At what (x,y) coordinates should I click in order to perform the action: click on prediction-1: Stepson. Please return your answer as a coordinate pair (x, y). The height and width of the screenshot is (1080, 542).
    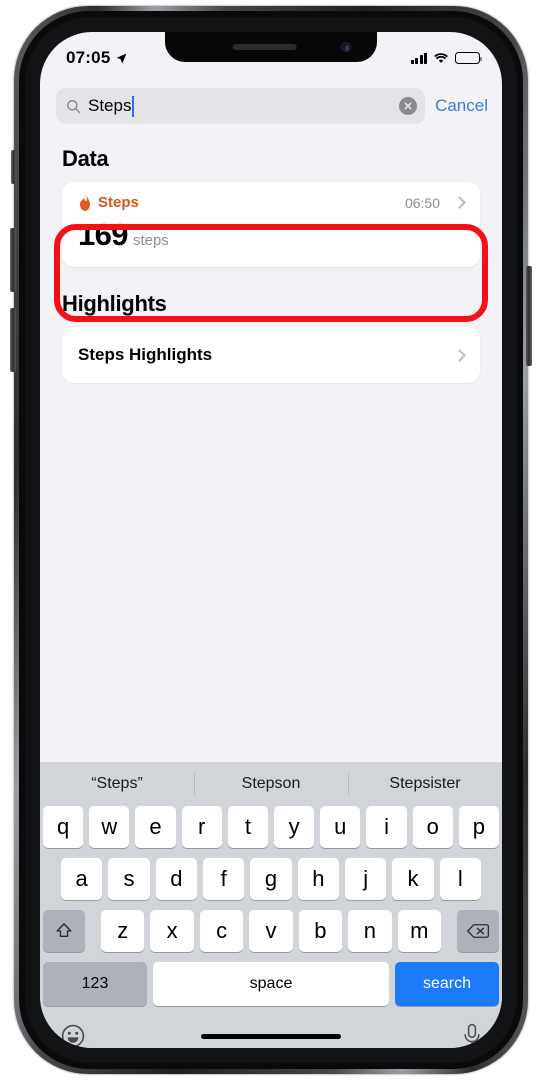
    Looking at the image, I should click on (271, 784).